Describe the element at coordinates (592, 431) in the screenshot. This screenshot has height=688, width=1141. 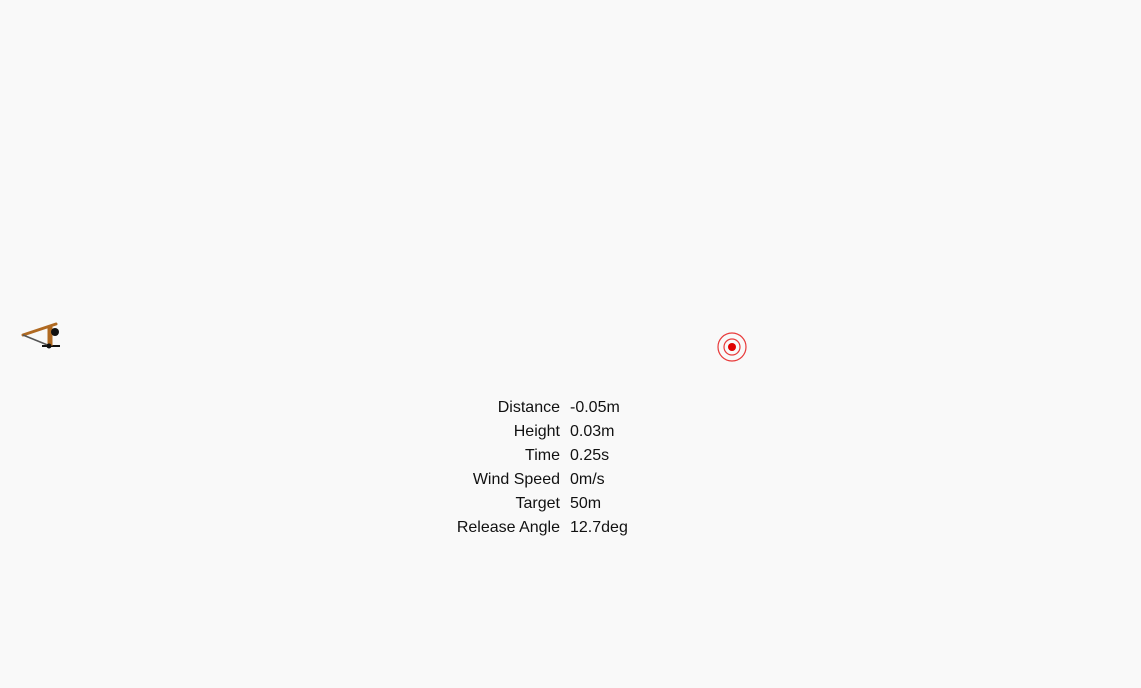
I see `stat-value: 0.03m` at that location.